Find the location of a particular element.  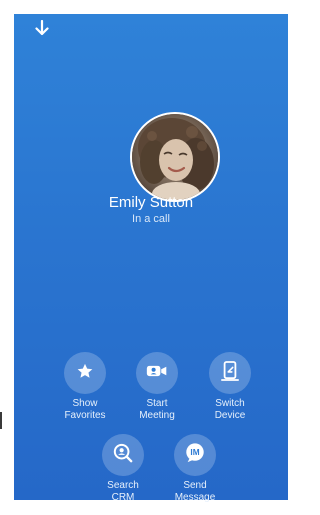

start-meeting-label: Start Meeting is located at coordinates (157, 409).